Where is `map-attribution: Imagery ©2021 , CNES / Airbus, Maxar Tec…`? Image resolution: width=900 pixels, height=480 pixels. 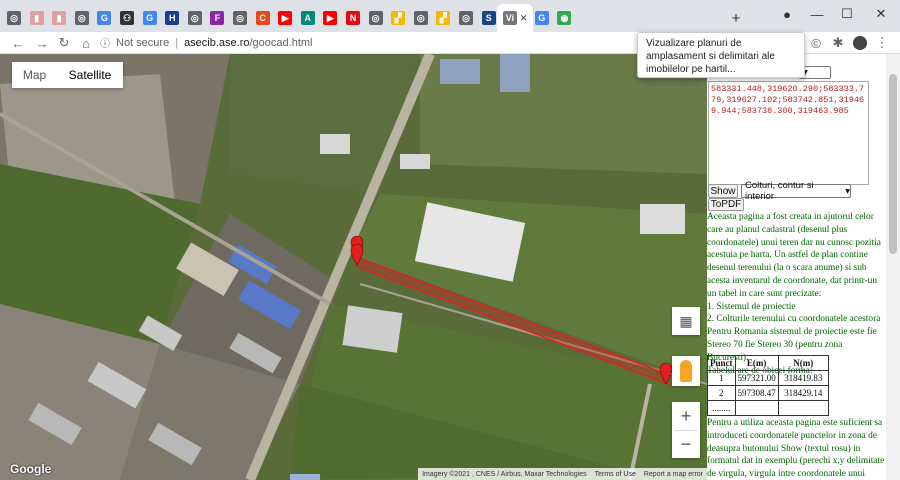
map-attribution: Imagery ©2021 , CNES / Airbus, Maxar Tec… is located at coordinates (562, 474).